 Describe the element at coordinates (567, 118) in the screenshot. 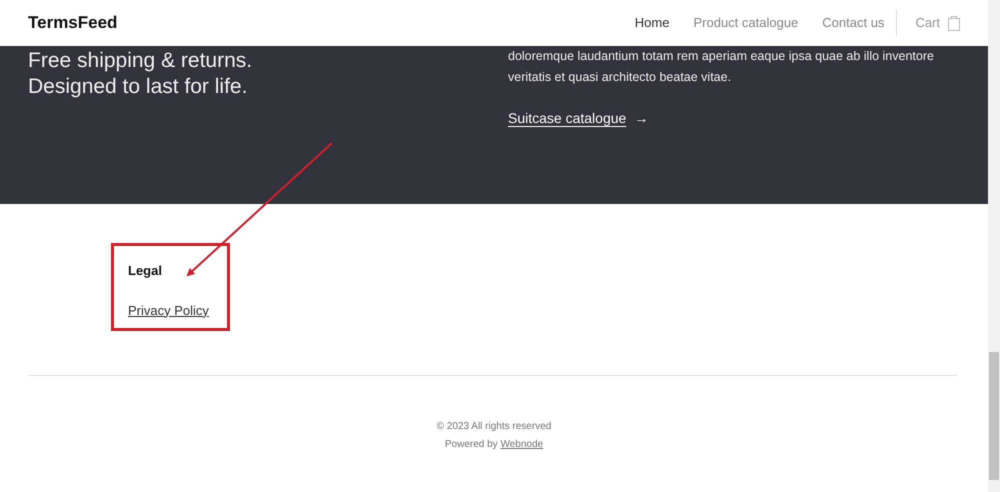

I see `catalogue-link: Suitcase catalogue` at that location.